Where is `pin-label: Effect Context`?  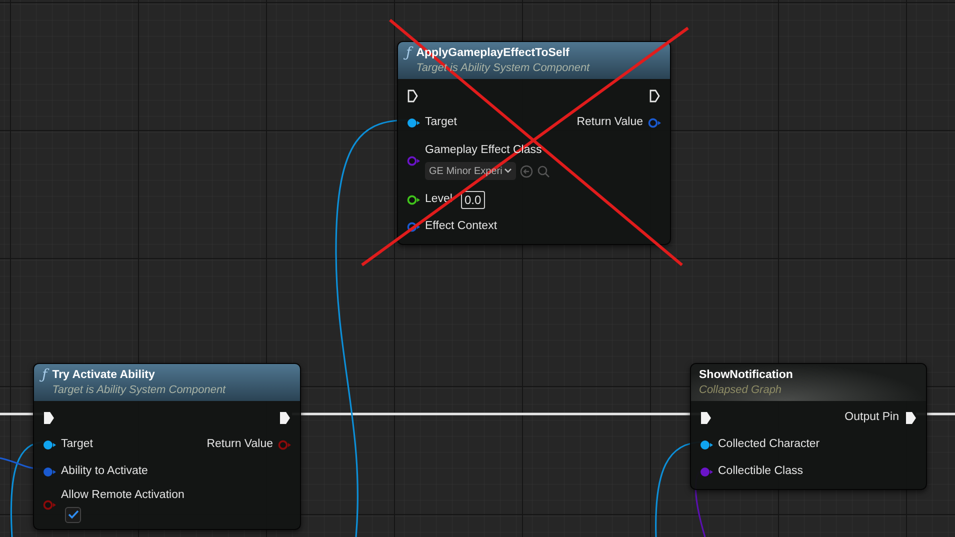 pin-label: Effect Context is located at coordinates (461, 226).